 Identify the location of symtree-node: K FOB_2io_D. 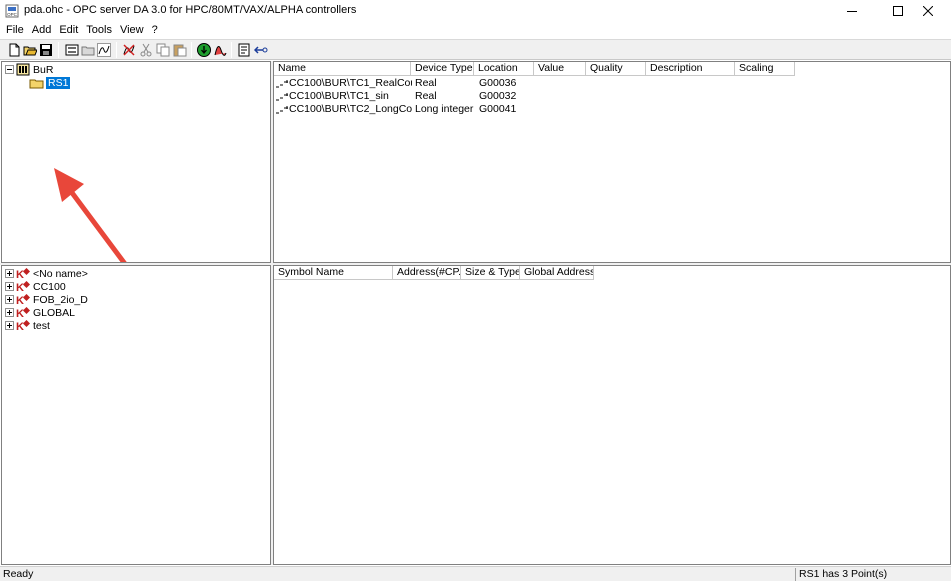
(46, 299).